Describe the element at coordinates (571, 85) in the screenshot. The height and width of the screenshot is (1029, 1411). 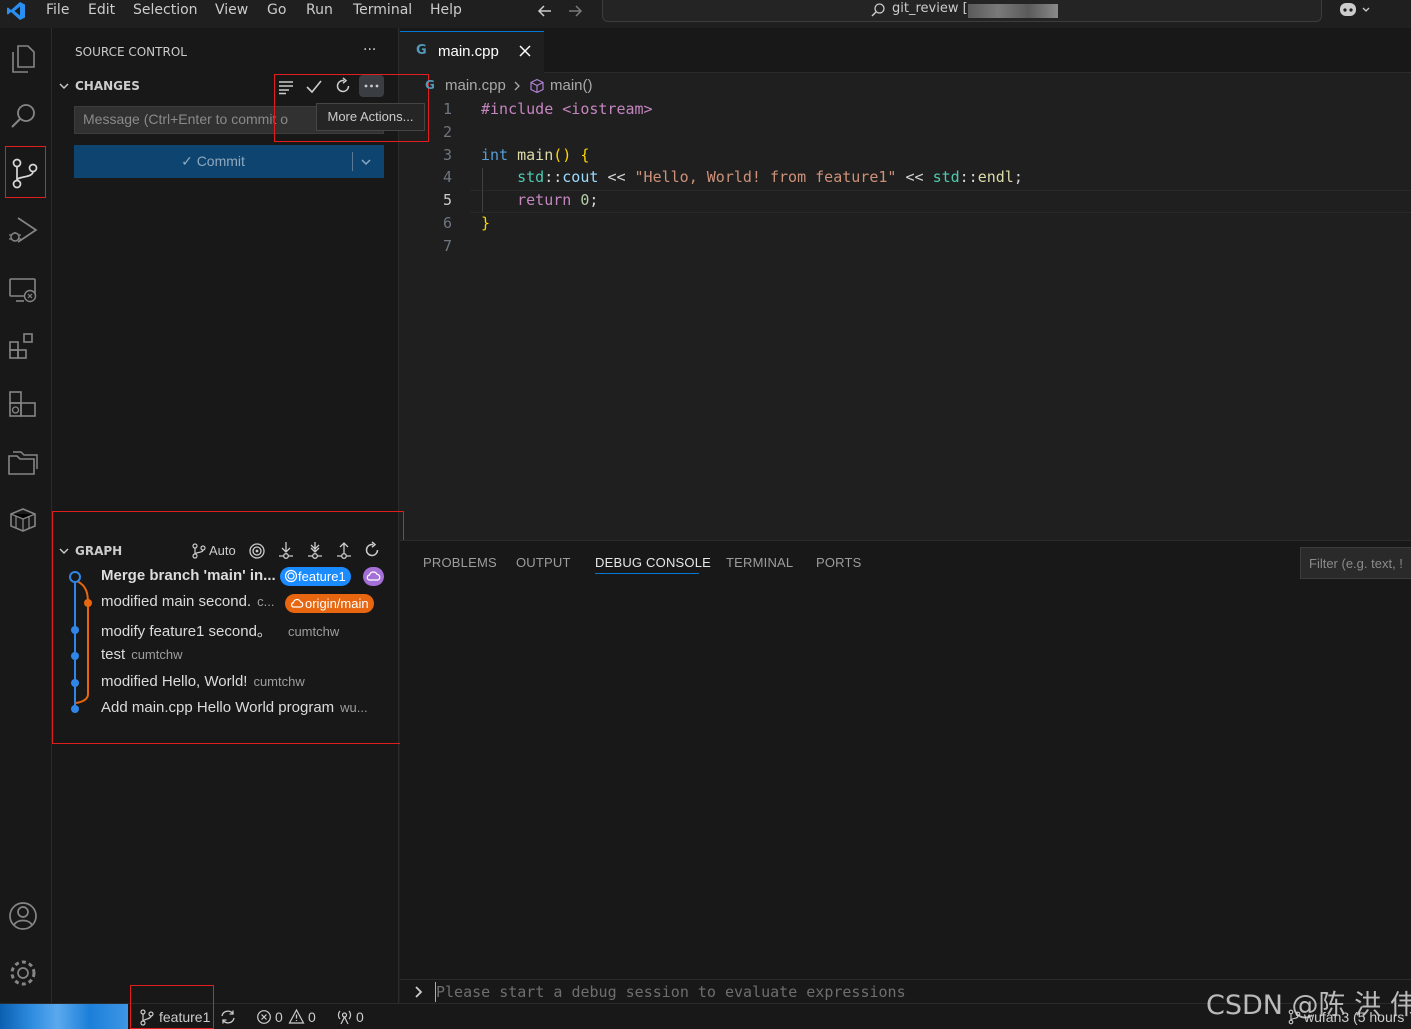
I see `breadcrumb-symbol: main()` at that location.